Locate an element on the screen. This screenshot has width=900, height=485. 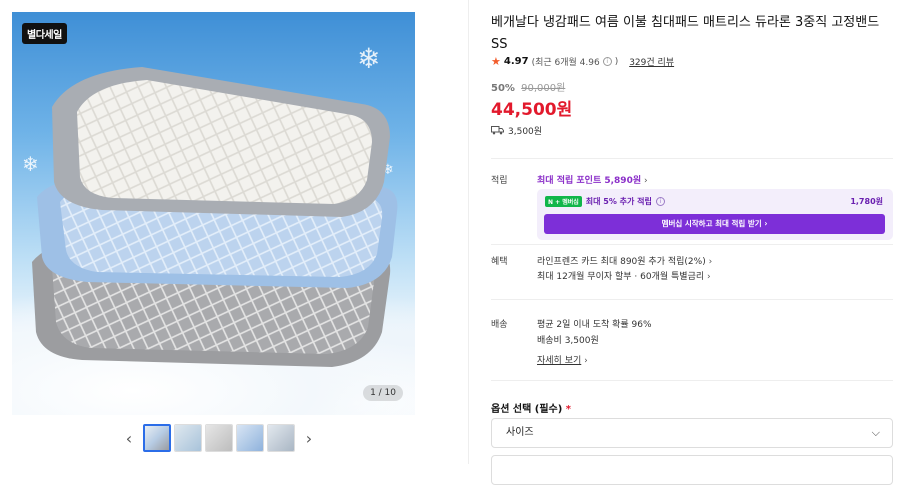
max-points-link: 최대 적립 포인트 5,890원 › is located at coordinates (592, 179).